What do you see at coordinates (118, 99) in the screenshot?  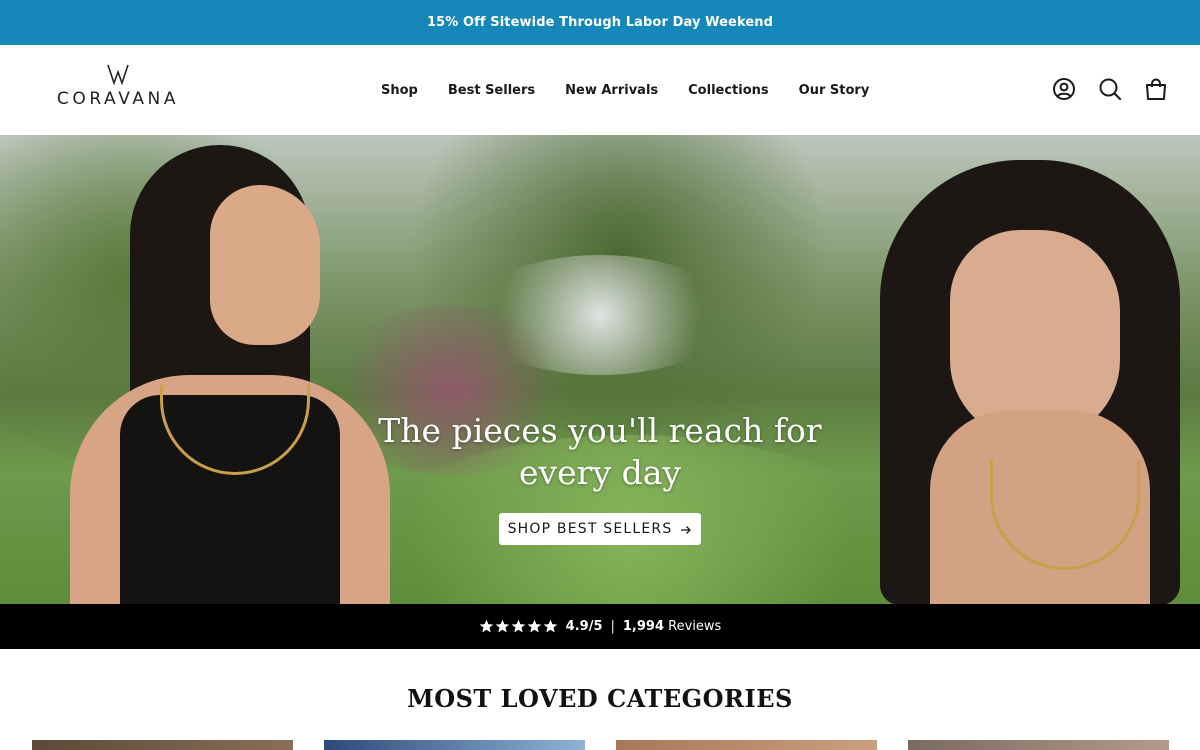 I see `brand-name: CORAVANA` at bounding box center [118, 99].